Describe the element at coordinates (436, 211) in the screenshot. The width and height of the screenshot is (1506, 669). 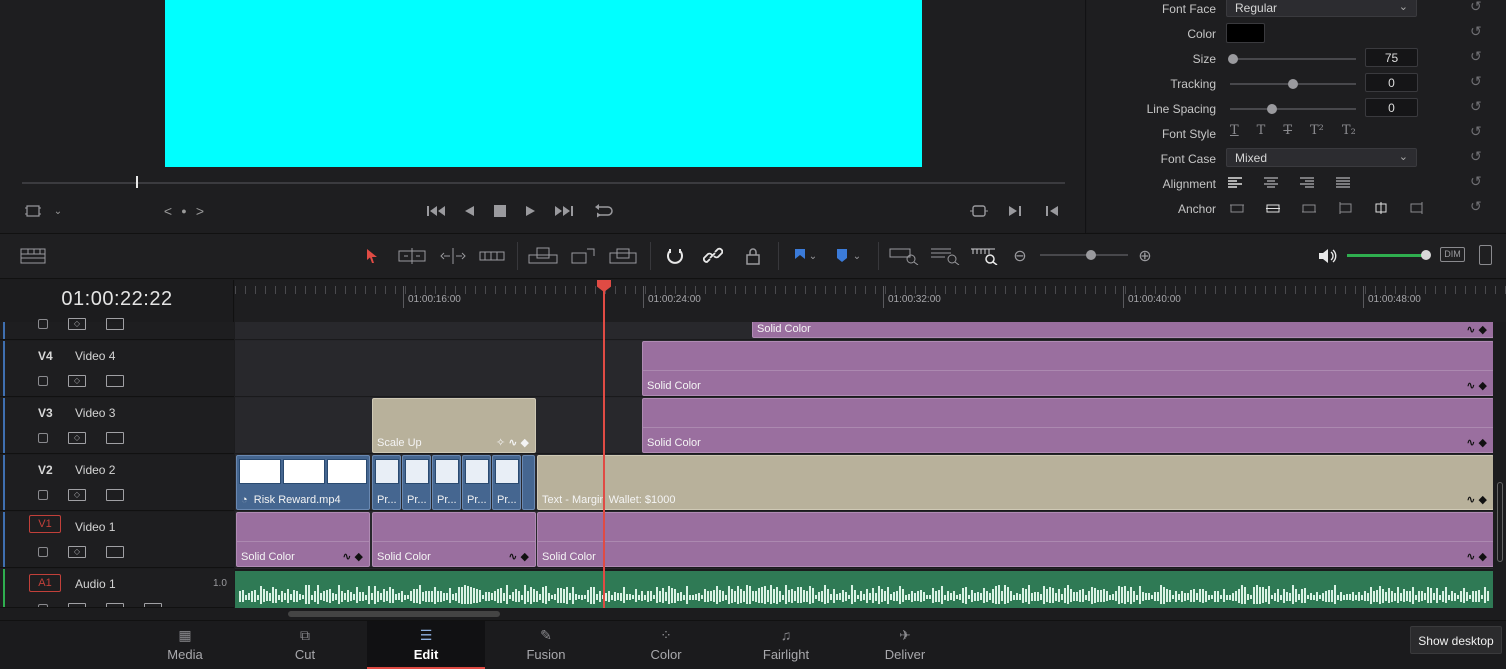
I see `go-to-first-frame-icon` at that location.